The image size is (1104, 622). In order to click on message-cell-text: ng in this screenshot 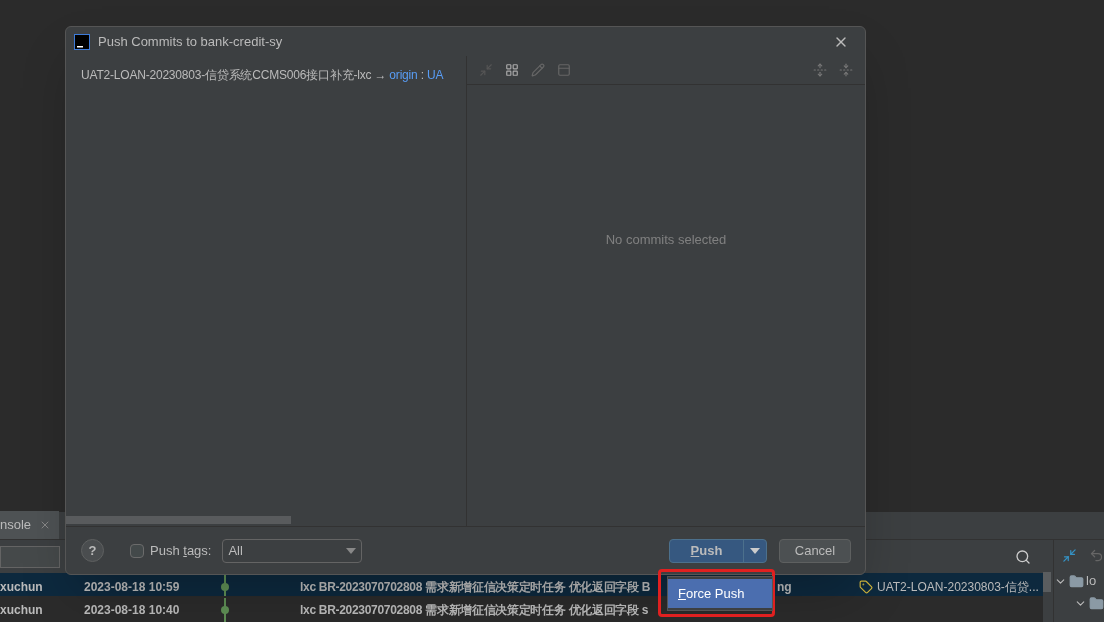, I will do `click(785, 587)`.